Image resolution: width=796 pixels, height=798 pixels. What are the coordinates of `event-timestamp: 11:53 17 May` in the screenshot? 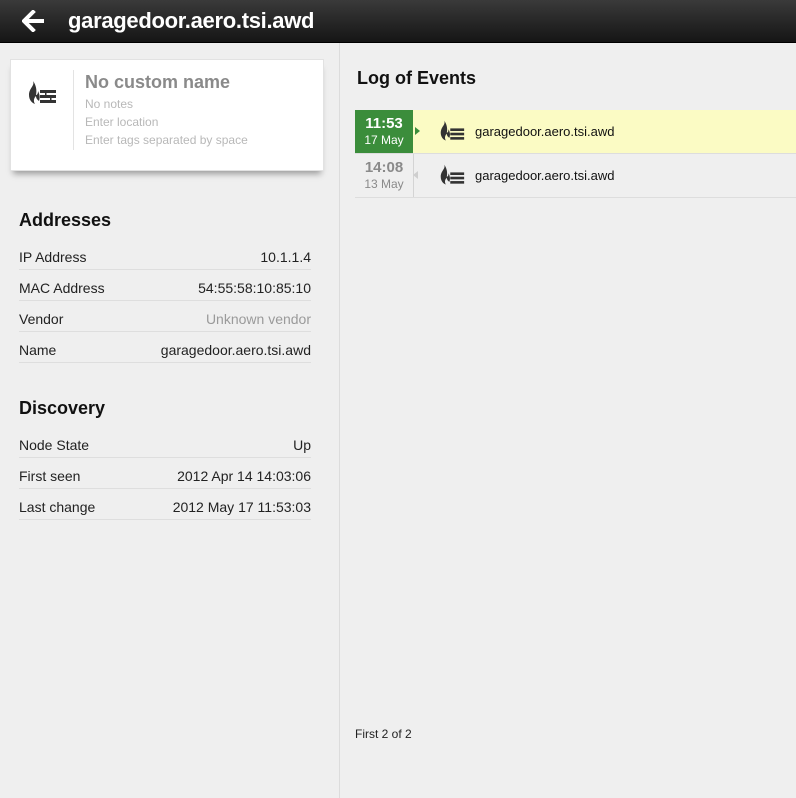 It's located at (384, 131).